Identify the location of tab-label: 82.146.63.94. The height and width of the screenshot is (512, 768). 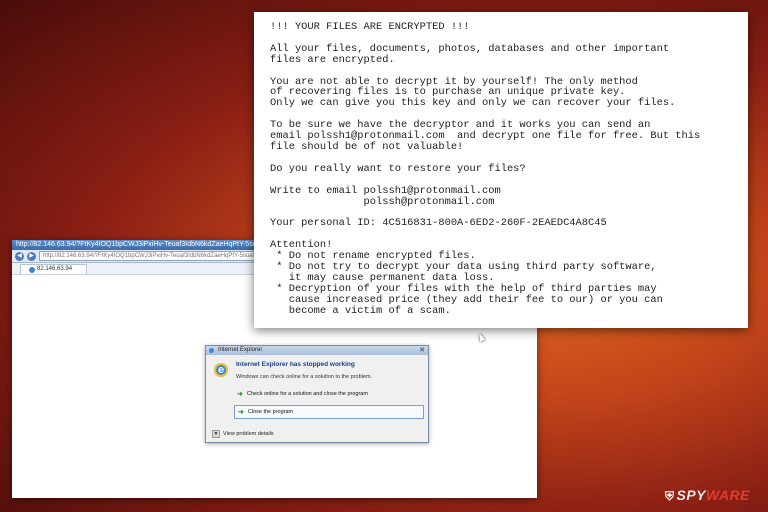
(55, 269).